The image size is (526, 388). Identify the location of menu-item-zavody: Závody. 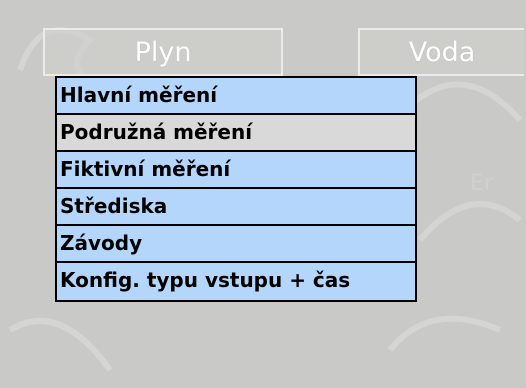
(236, 244).